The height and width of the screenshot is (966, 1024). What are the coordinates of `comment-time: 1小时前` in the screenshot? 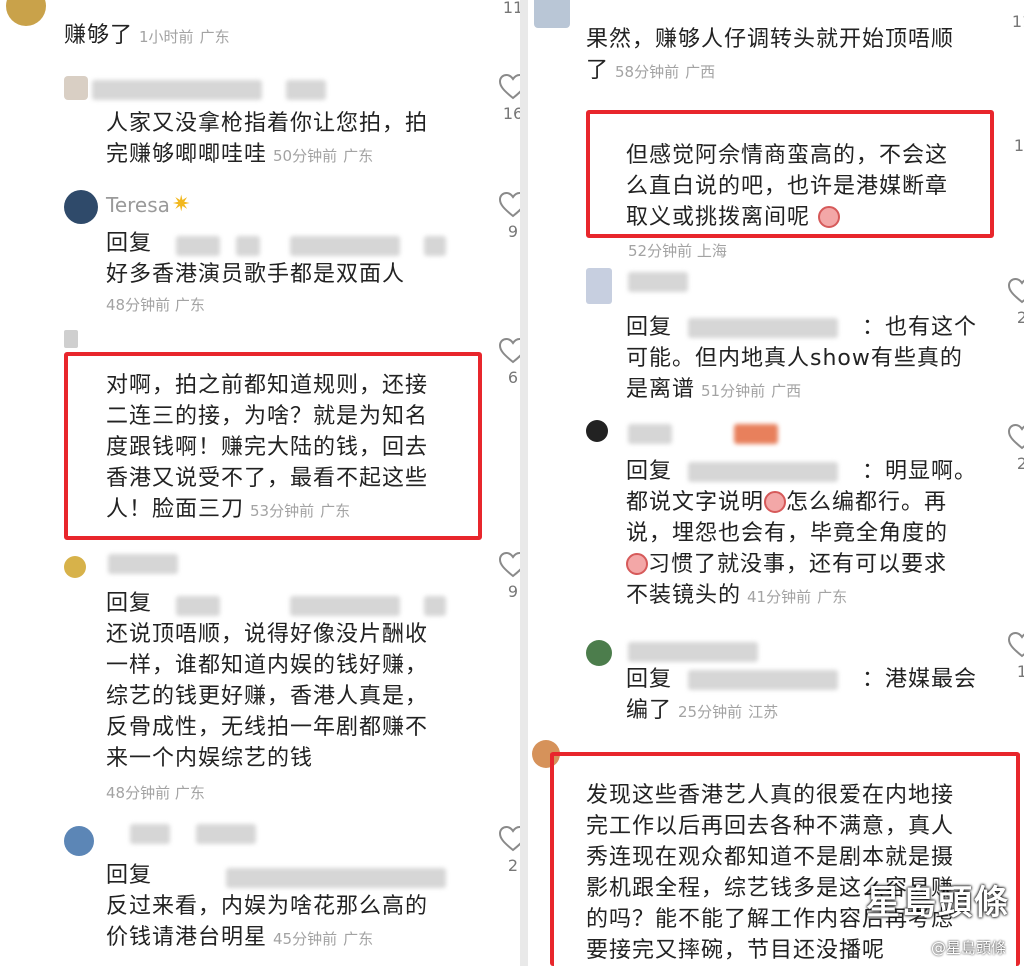 It's located at (166, 37).